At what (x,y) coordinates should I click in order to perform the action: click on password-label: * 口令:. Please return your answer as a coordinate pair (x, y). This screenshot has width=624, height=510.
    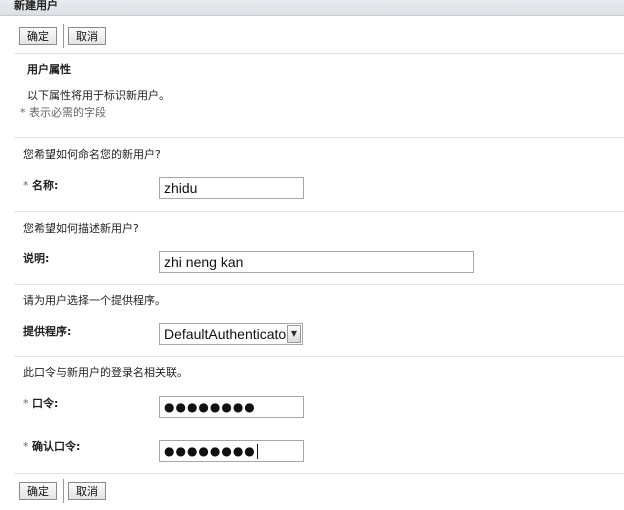
    Looking at the image, I should click on (41, 403).